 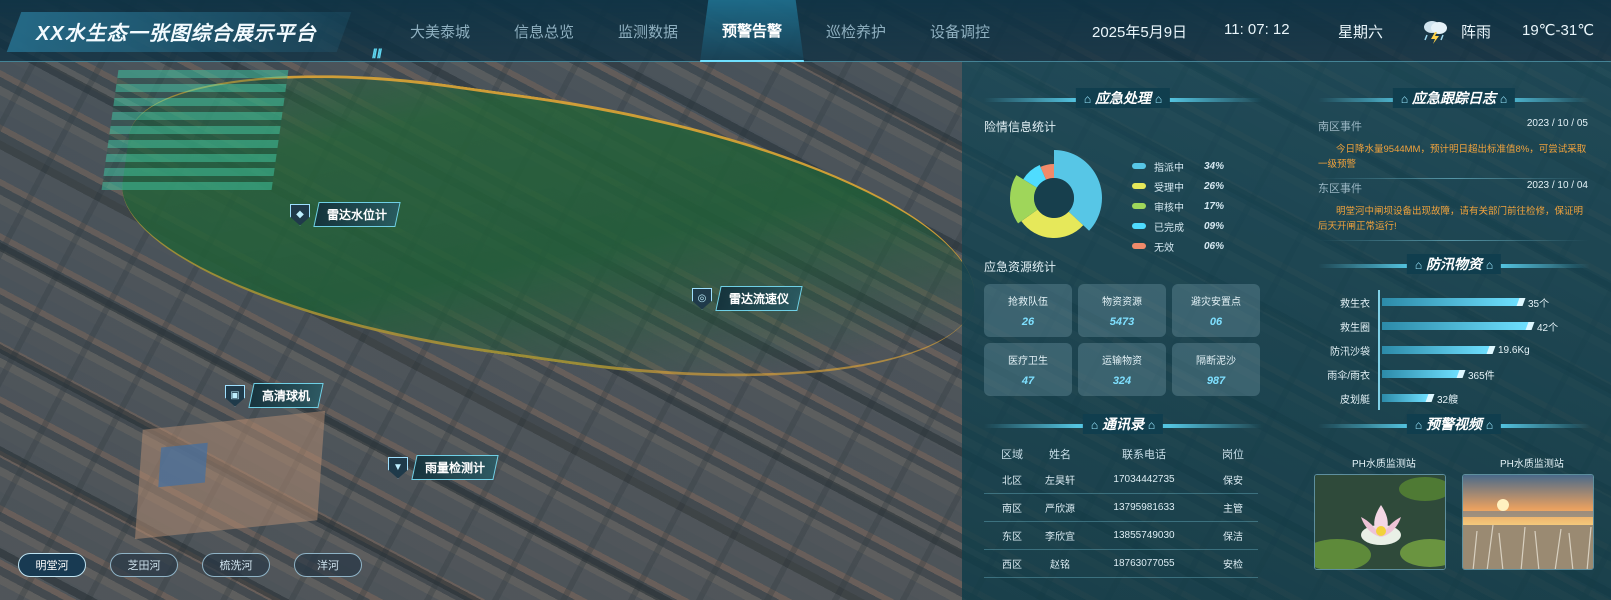 I want to click on nav-tab-0: 大美泰城, so click(x=440, y=31).